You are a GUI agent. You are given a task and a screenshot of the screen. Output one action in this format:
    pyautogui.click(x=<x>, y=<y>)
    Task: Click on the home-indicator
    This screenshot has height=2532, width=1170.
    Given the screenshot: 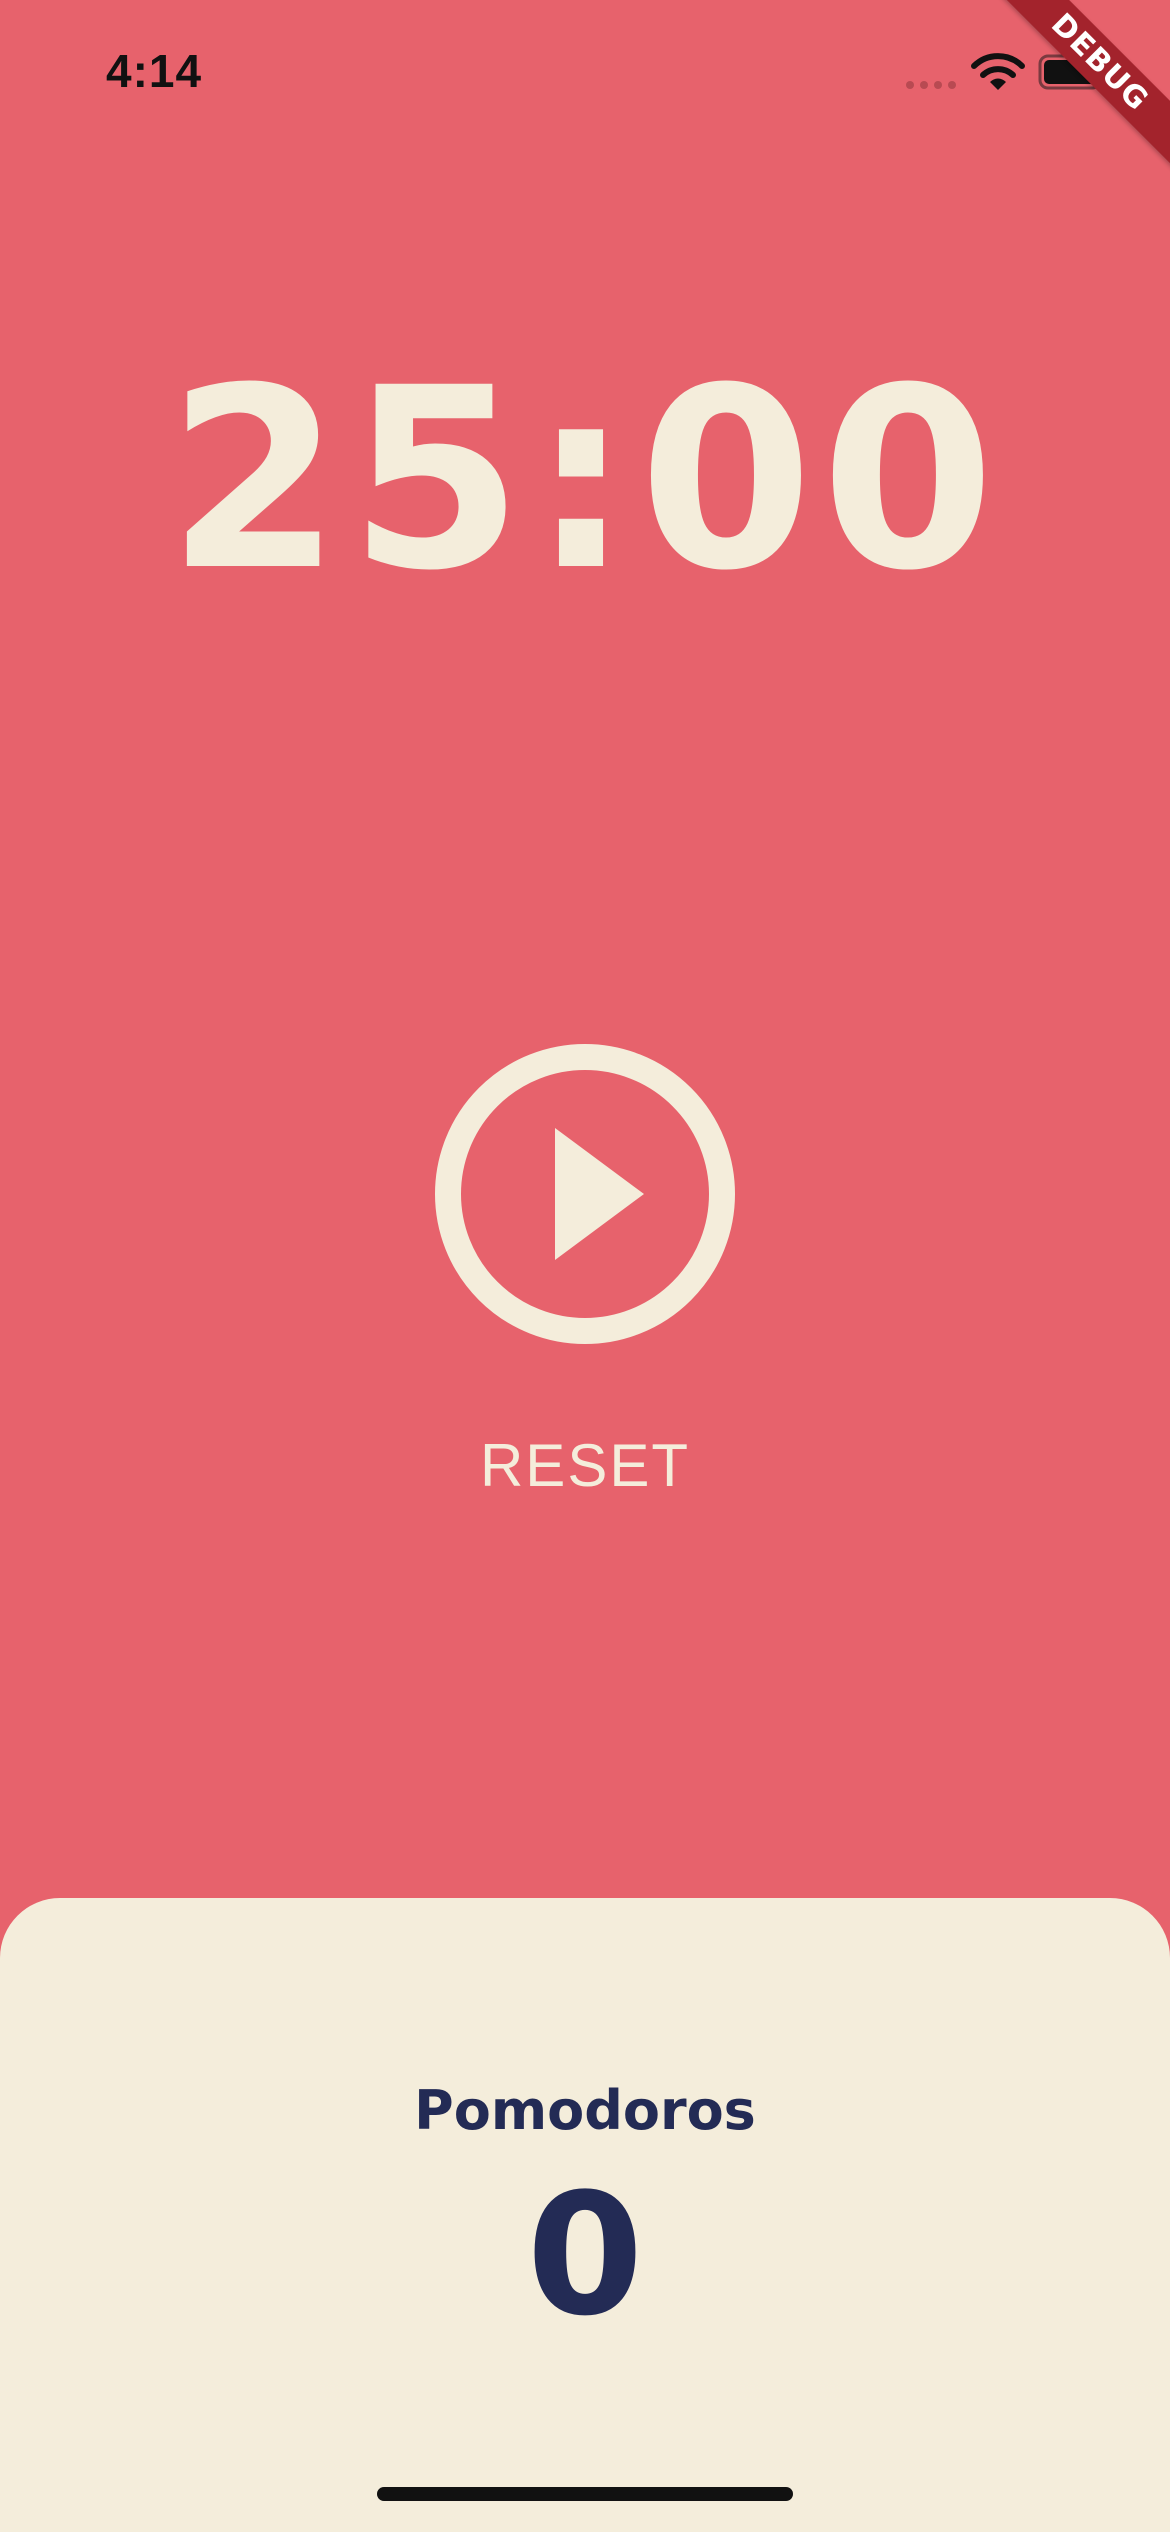 What is the action you would take?
    pyautogui.click(x=585, y=2494)
    